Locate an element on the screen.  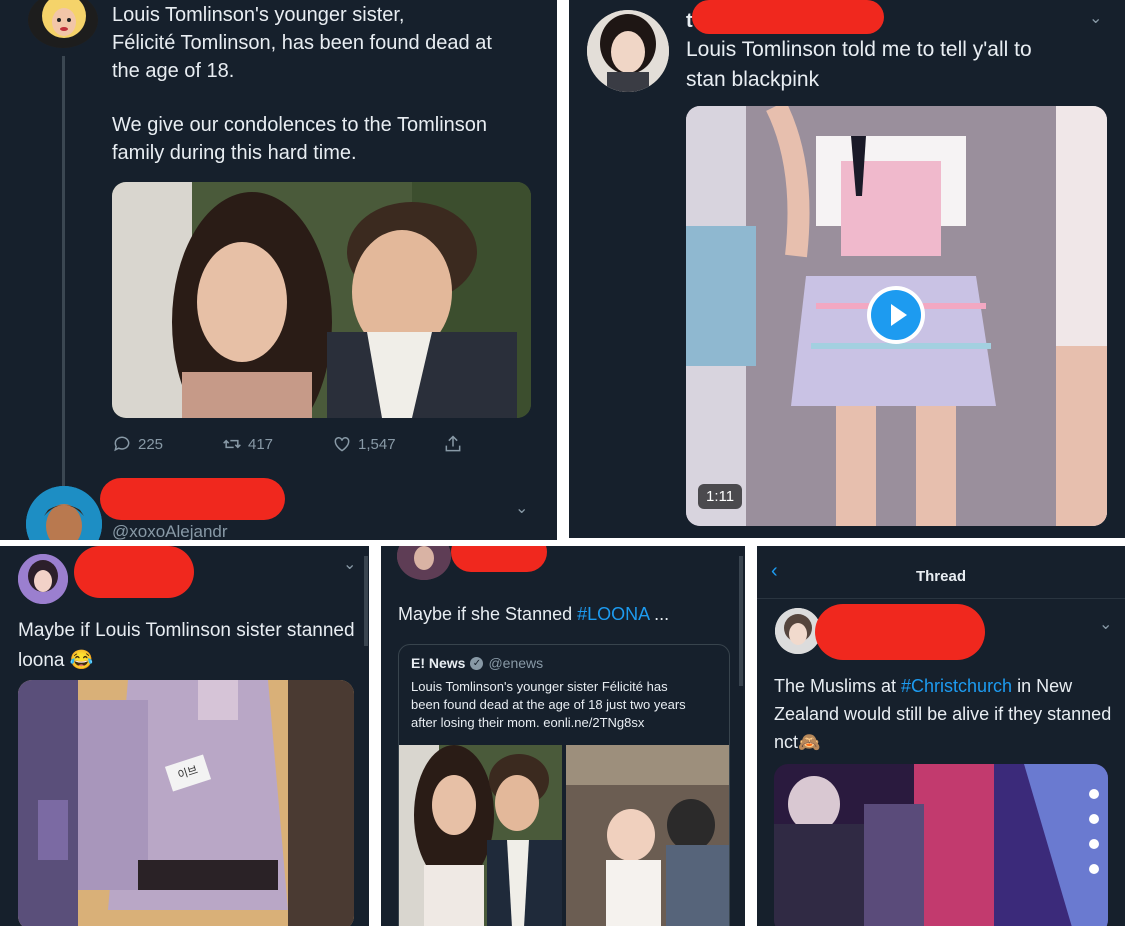
hashtag-link: #LOONA is located at coordinates (613, 614).